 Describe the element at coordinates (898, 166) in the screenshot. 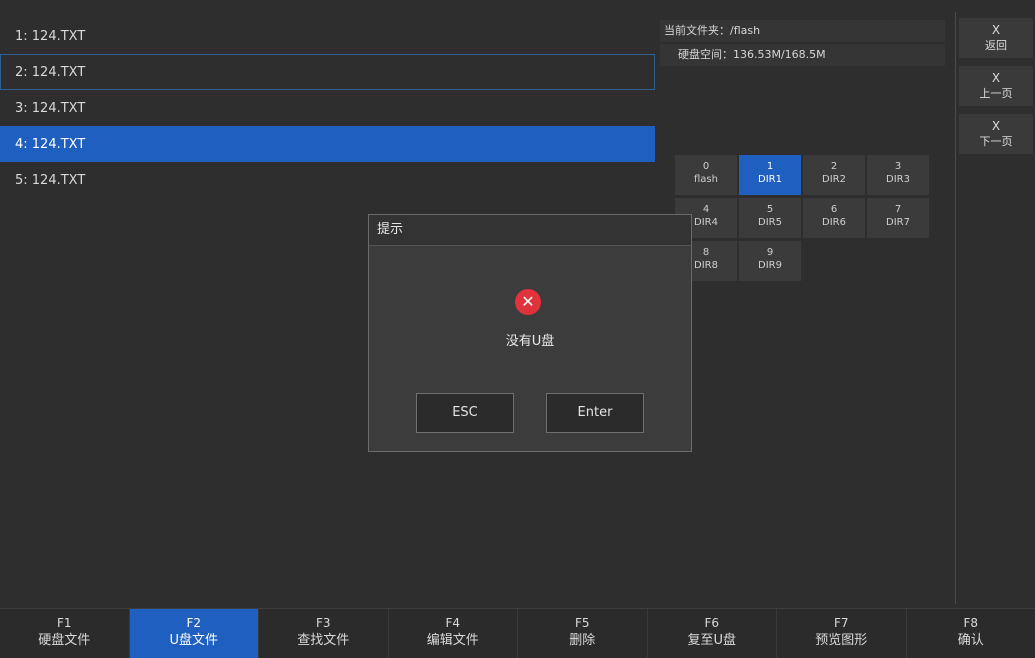

I see `dir-number: 3` at that location.